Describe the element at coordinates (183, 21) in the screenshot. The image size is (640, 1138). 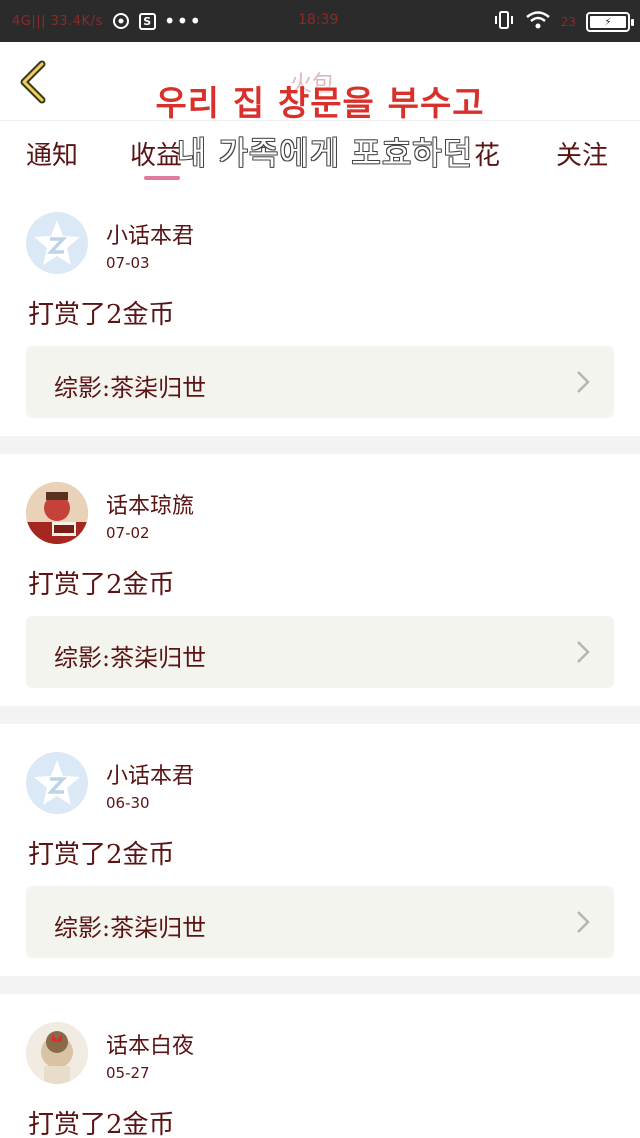
I see `more-dots-icon: •••` at that location.